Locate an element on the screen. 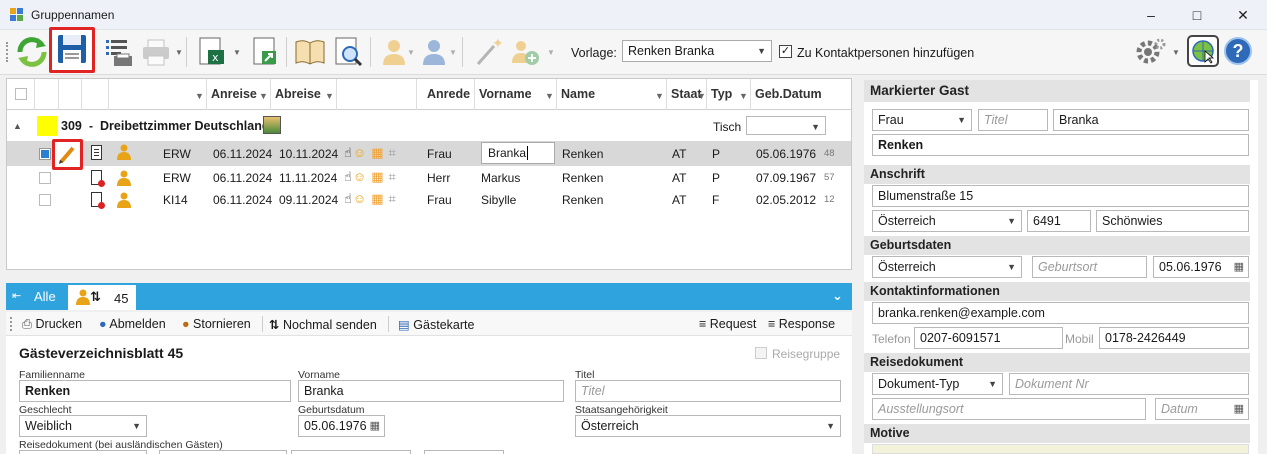 The height and width of the screenshot is (454, 1267). header-typ: Typ ▼ is located at coordinates (729, 94).